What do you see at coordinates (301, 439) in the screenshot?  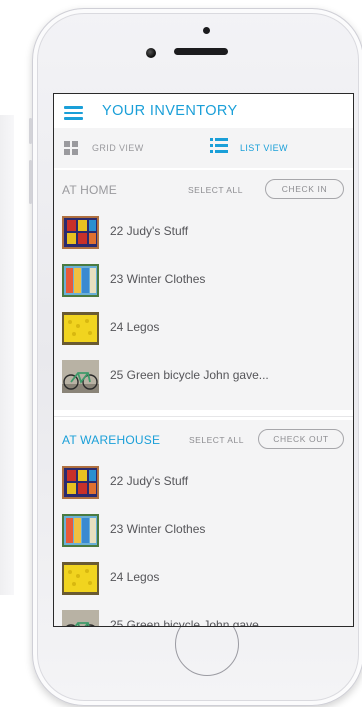 I see `check-out-button: CHECK OUT` at bounding box center [301, 439].